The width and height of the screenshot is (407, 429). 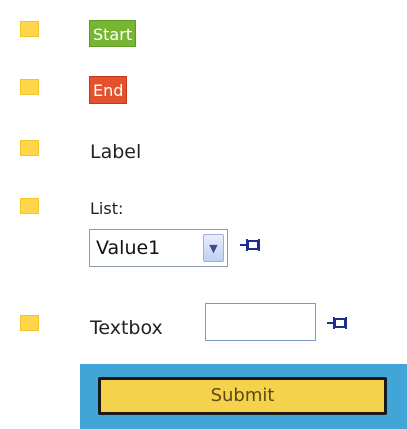 What do you see at coordinates (128, 248) in the screenshot?
I see `list-selected-value: Value1` at bounding box center [128, 248].